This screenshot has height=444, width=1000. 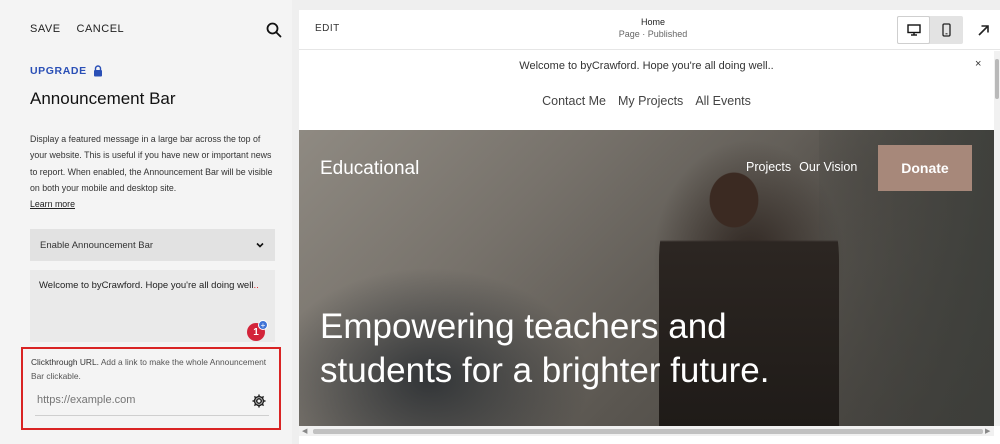 What do you see at coordinates (650, 101) in the screenshot?
I see `nav-item-projects: My Projects` at bounding box center [650, 101].